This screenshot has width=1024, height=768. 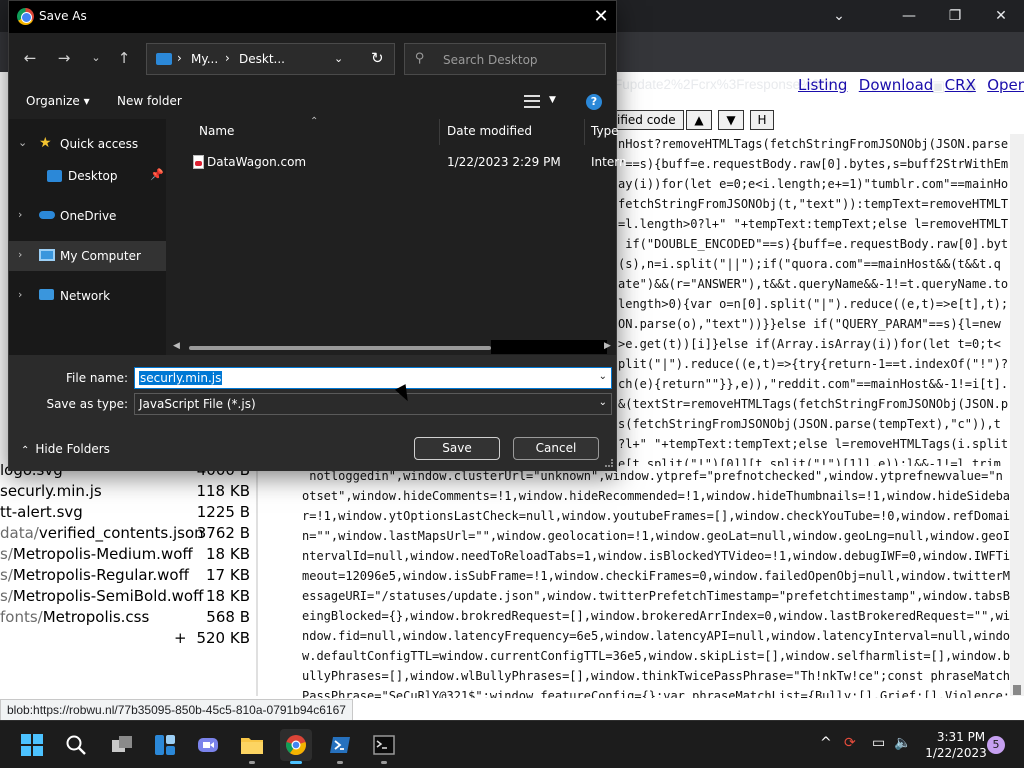 What do you see at coordinates (956, 753) in the screenshot?
I see `clock-date: 1/22/2023` at bounding box center [956, 753].